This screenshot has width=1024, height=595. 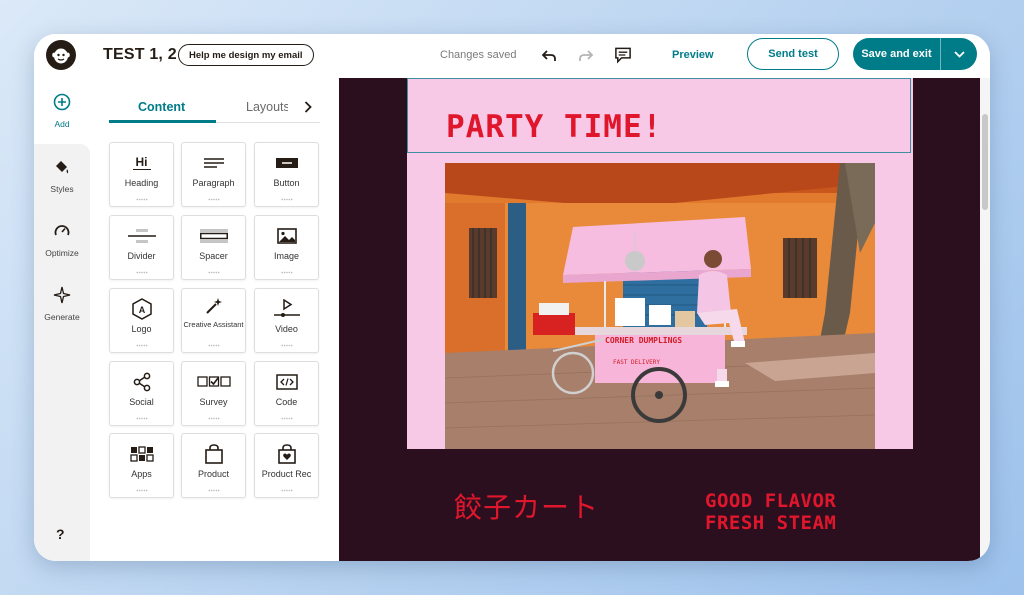 What do you see at coordinates (141, 329) in the screenshot?
I see `block-label: Logo` at bounding box center [141, 329].